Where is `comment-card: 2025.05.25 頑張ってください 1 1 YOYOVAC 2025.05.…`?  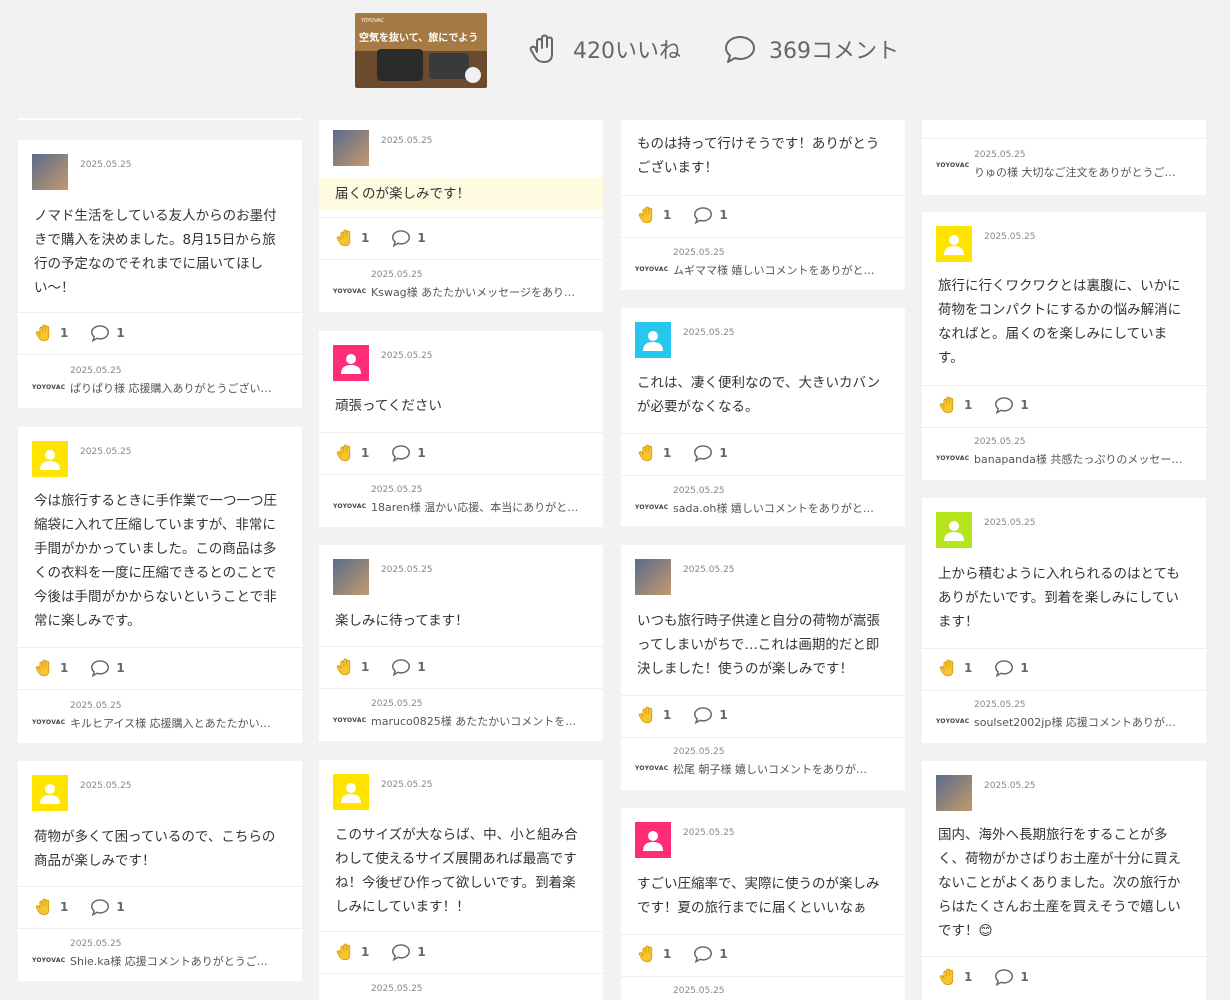
comment-card: 2025.05.25 頑張ってください 1 1 YOYOVAC 2025.05.… is located at coordinates (461, 429).